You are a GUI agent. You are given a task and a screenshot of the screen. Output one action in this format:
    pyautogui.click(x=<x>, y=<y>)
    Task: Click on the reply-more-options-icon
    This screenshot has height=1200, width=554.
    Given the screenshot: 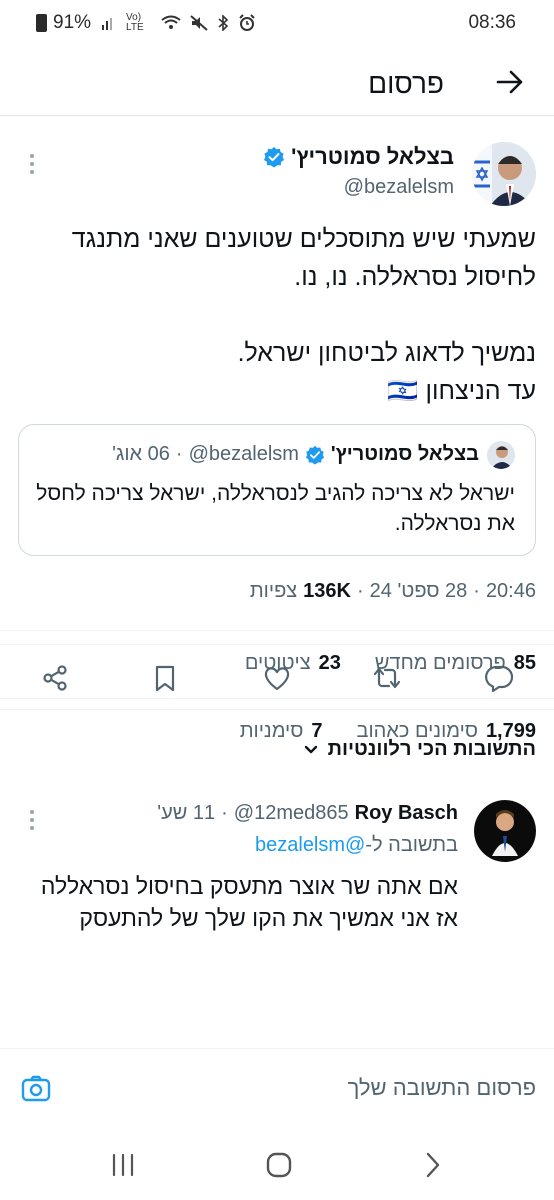 What is the action you would take?
    pyautogui.click(x=32, y=825)
    